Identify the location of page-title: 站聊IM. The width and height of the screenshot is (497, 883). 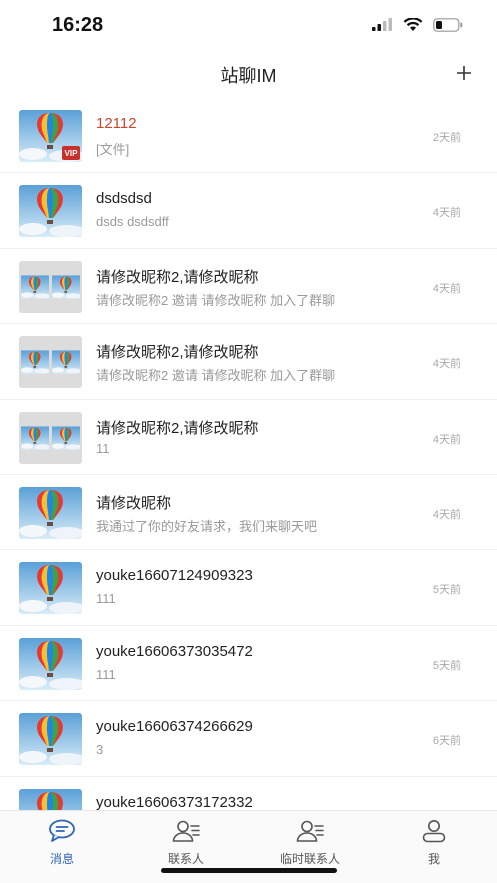
(248, 76).